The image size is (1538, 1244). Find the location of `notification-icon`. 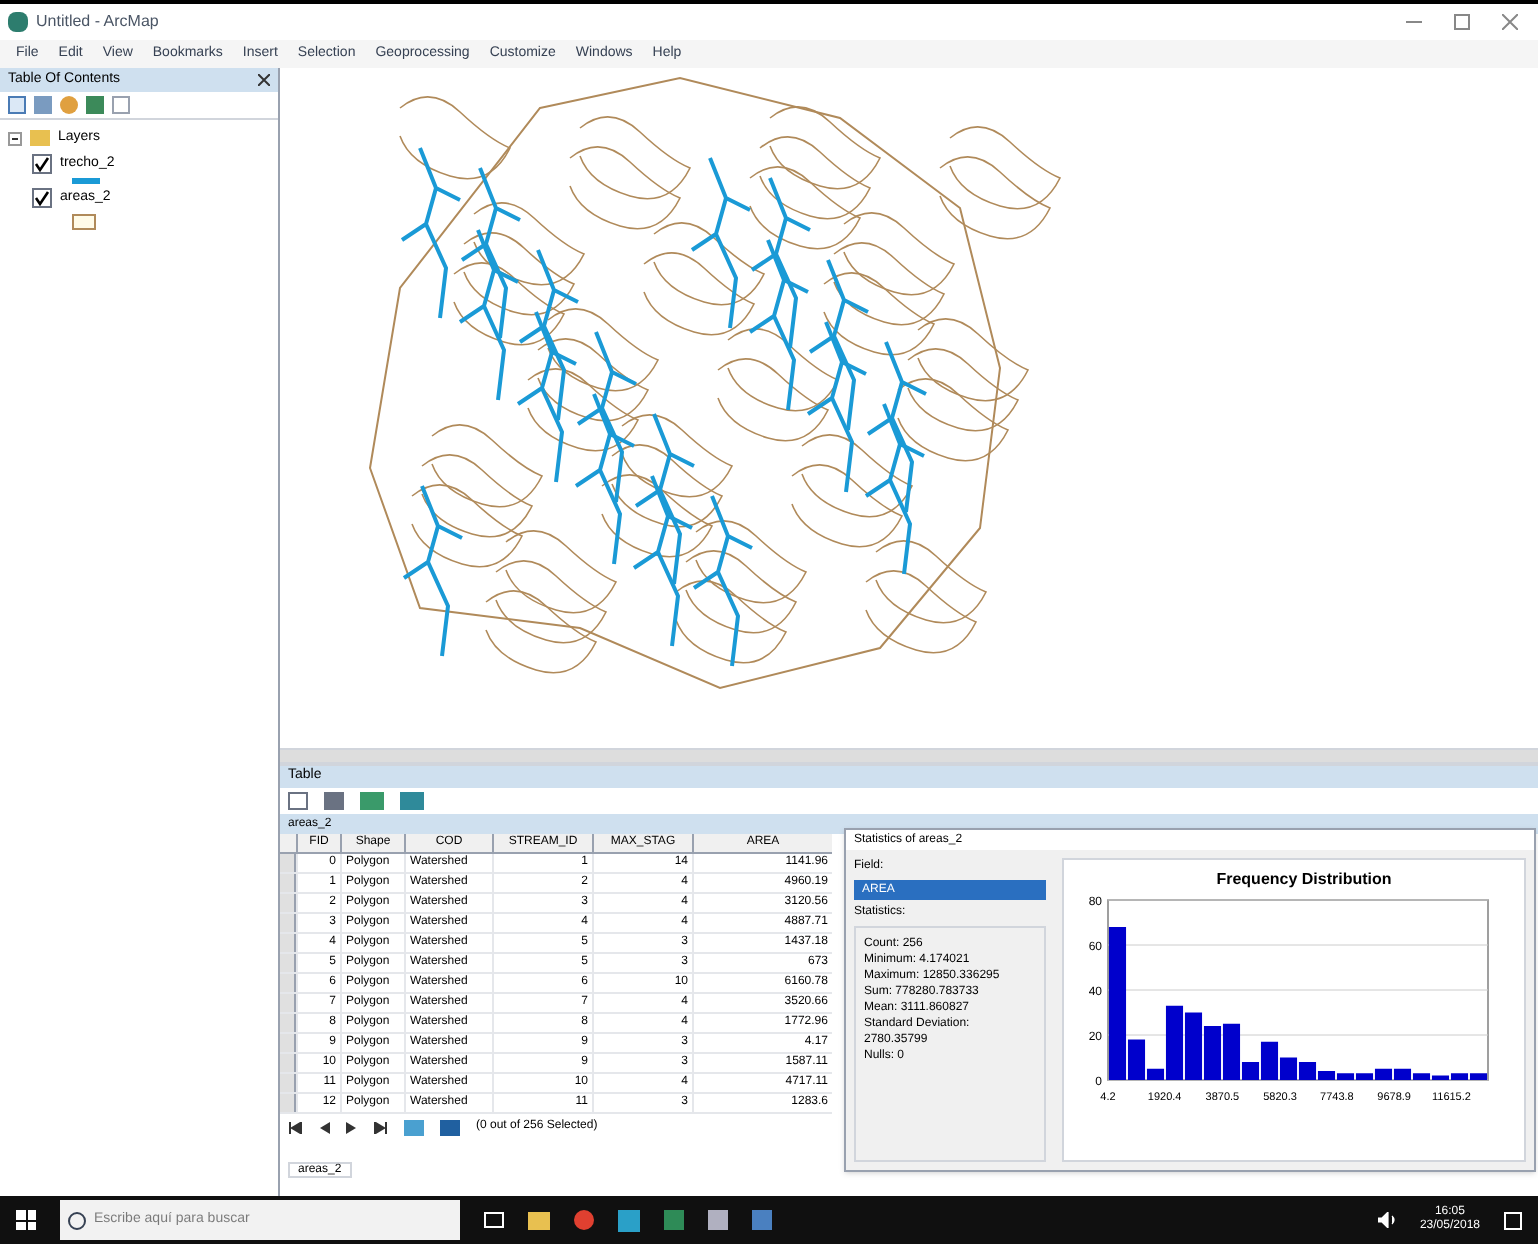

notification-icon is located at coordinates (1513, 1220).